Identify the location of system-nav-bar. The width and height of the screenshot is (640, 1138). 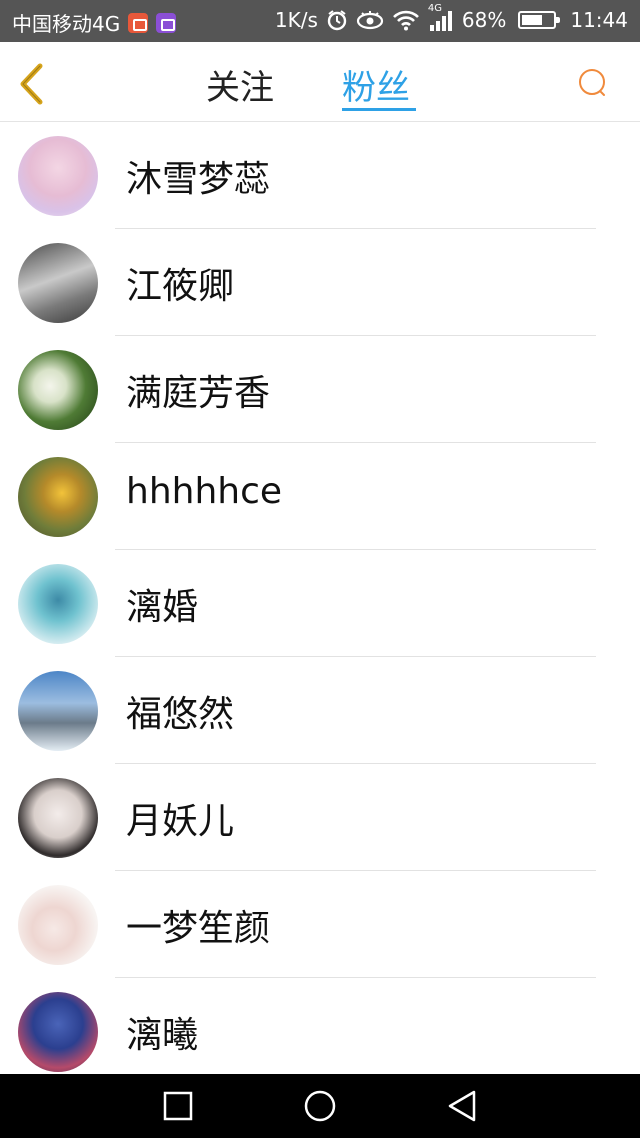
(320, 1106).